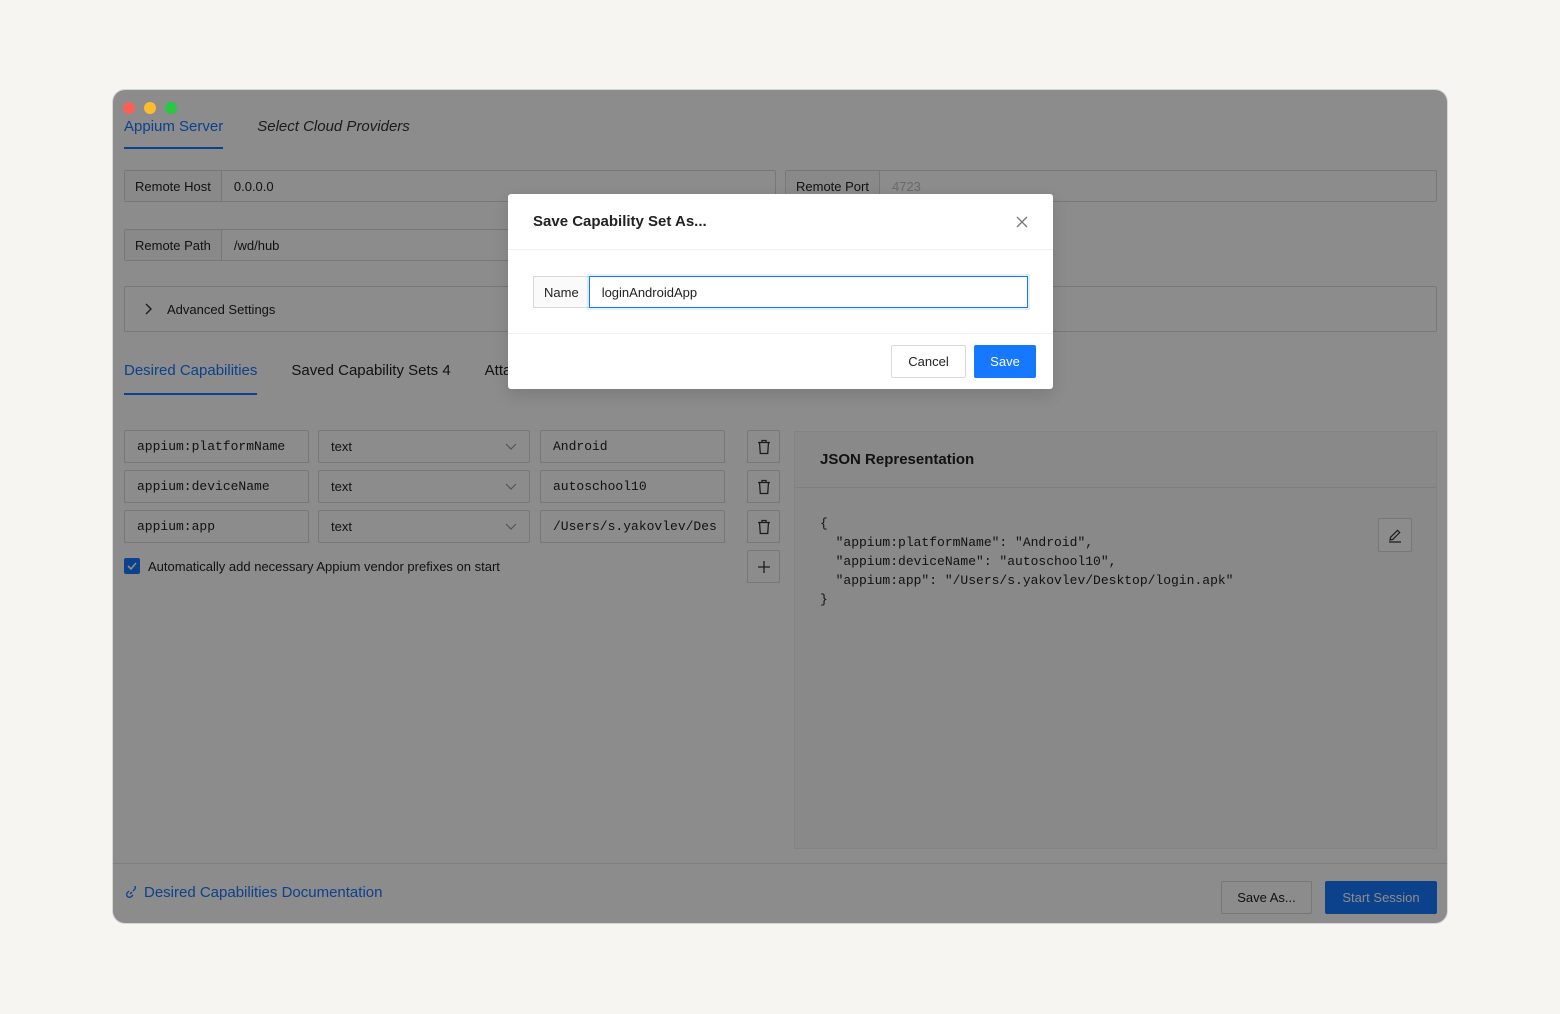 The height and width of the screenshot is (1014, 1560). I want to click on close-window-button, so click(129, 108).